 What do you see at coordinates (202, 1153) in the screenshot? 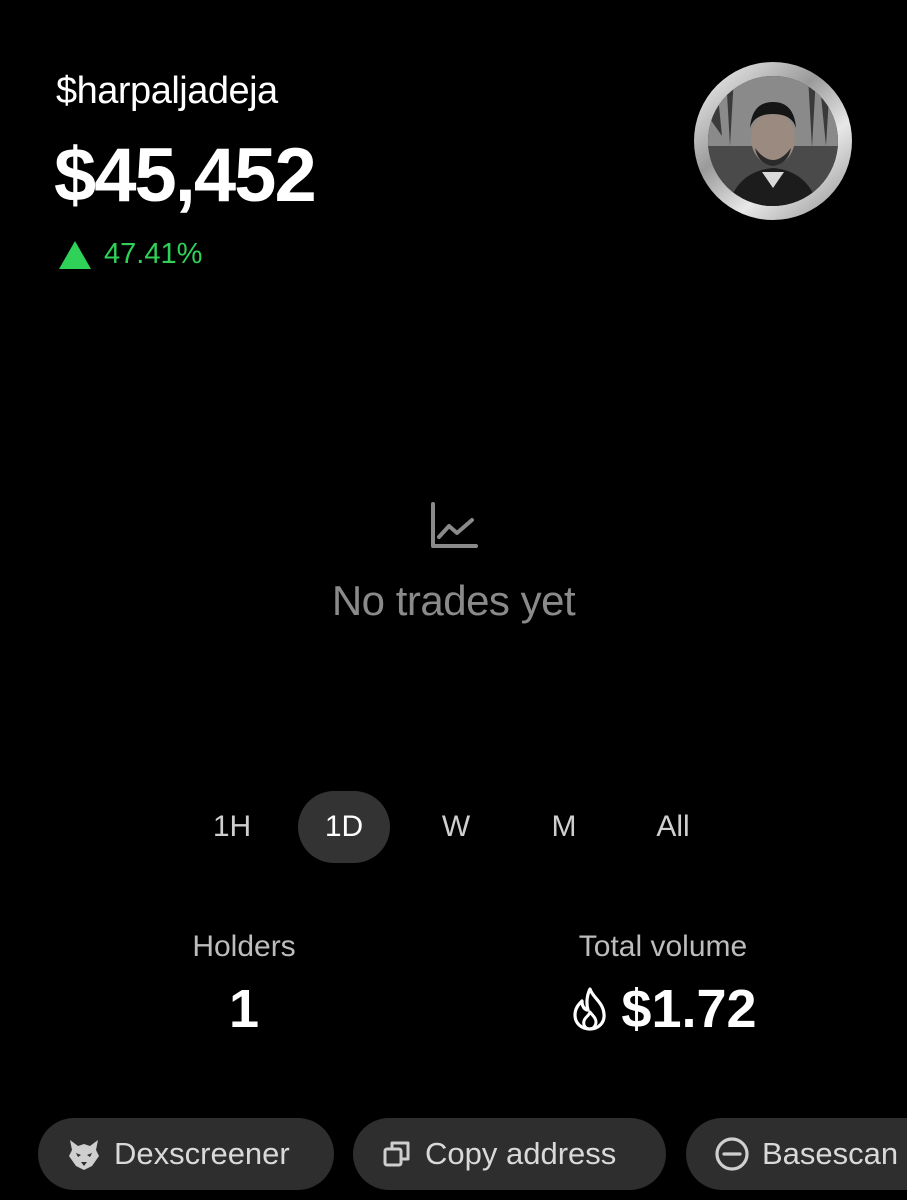
I see `dexscreener-label: Dexscreener` at bounding box center [202, 1153].